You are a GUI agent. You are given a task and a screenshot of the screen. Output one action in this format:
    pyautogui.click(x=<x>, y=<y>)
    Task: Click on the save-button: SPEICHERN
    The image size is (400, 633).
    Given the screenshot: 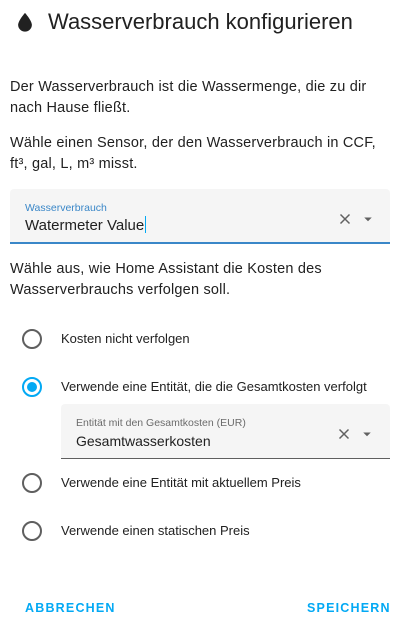 What is the action you would take?
    pyautogui.click(x=349, y=608)
    